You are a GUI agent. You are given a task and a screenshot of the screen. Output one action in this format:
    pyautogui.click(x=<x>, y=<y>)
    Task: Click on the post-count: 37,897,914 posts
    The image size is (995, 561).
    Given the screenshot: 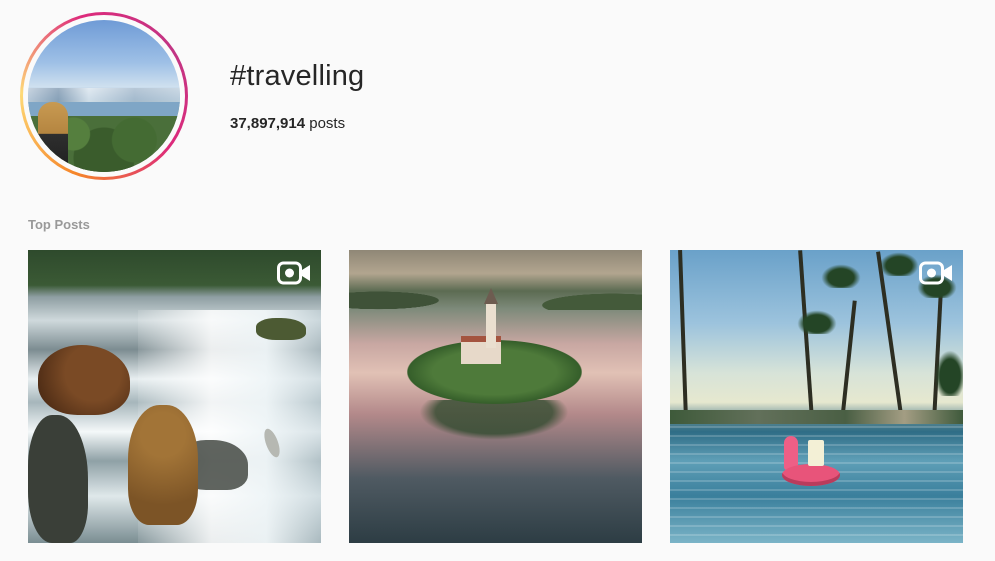 What is the action you would take?
    pyautogui.click(x=287, y=123)
    